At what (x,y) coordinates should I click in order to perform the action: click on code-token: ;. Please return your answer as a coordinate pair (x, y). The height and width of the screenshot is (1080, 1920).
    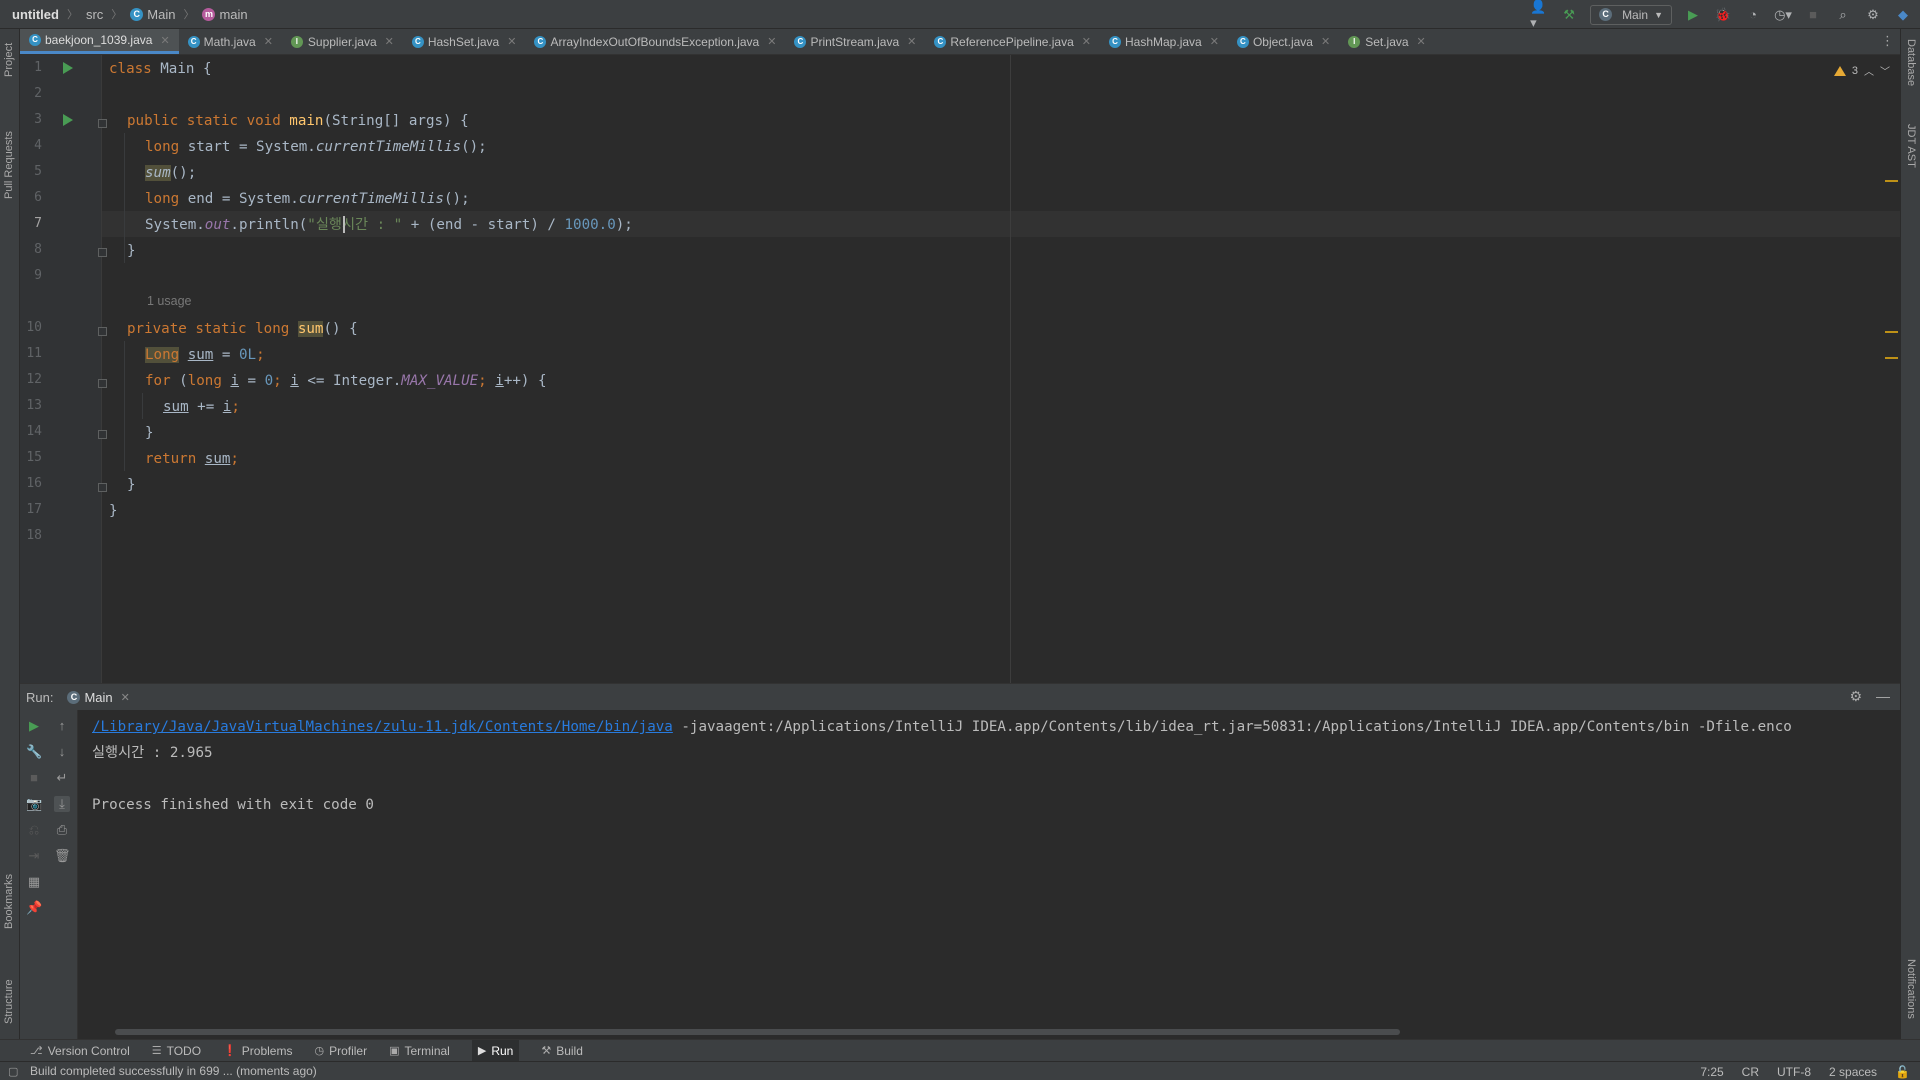
    Looking at the image, I should click on (235, 407).